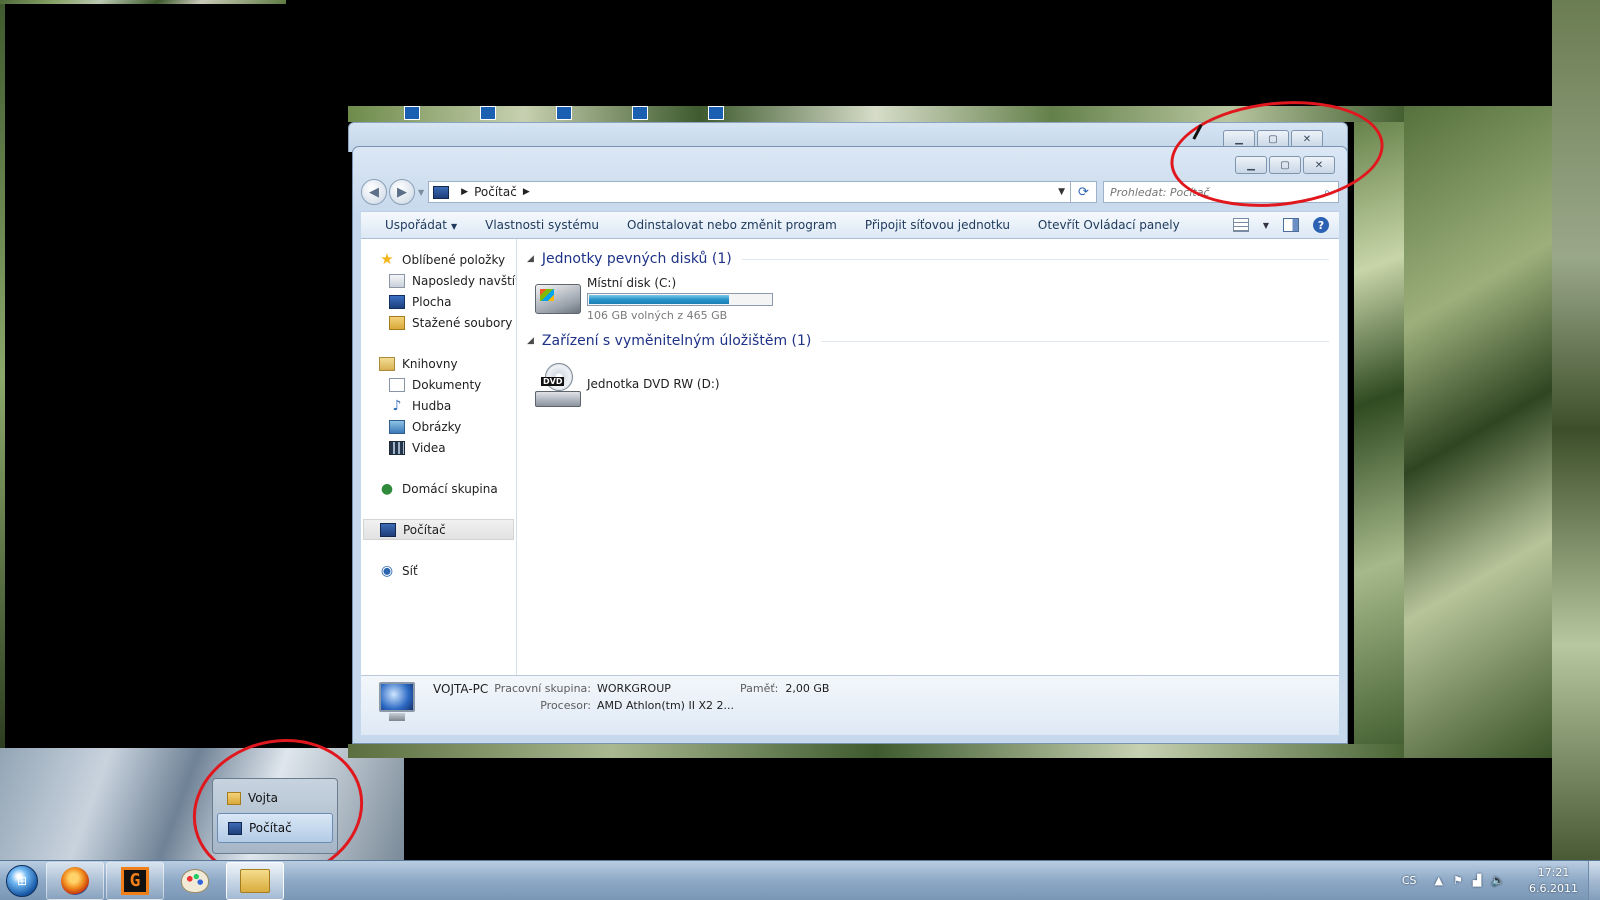  Describe the element at coordinates (397, 322) in the screenshot. I see `downloads-folder-icon` at that location.